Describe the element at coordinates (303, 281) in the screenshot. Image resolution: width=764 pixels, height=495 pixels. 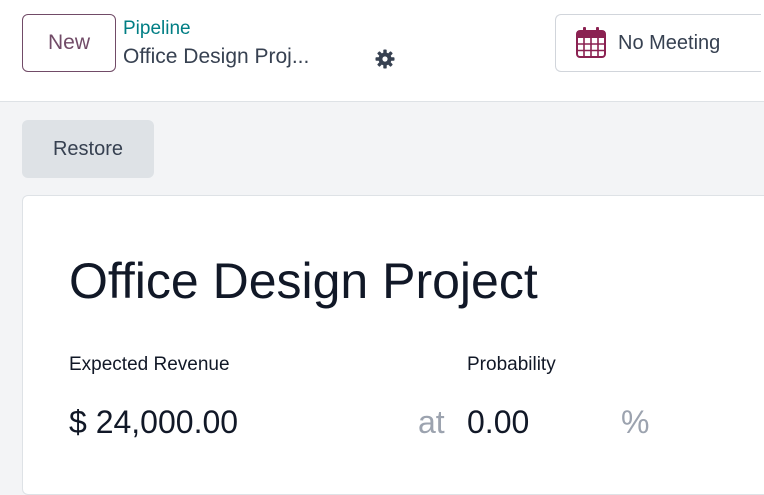
I see `opportunity-title: Office Design Project` at that location.